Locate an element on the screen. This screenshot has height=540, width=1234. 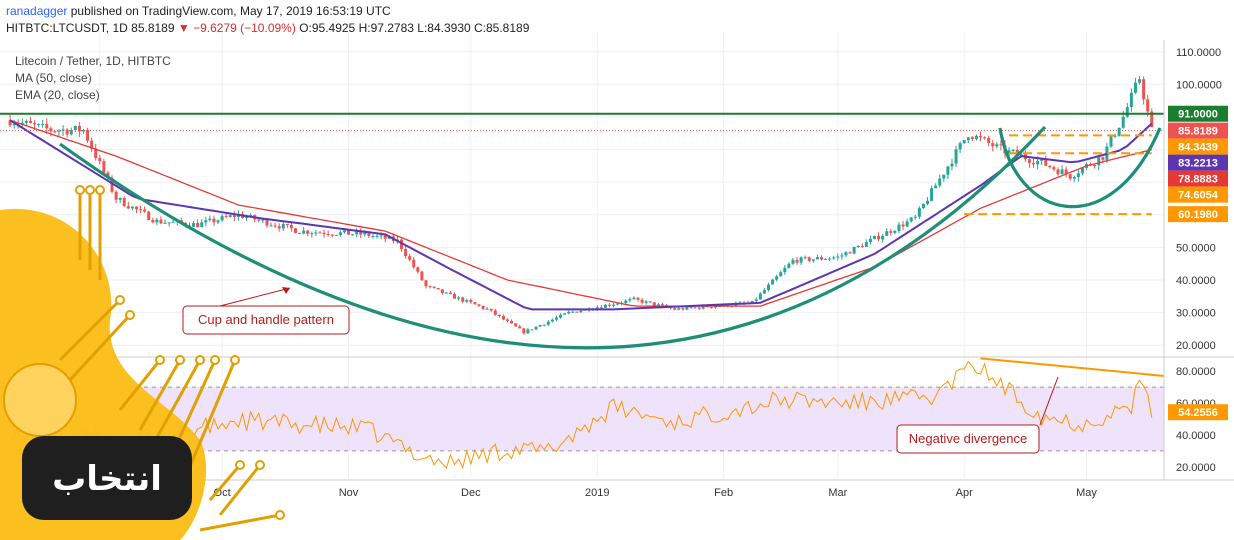
price-tick-label: 50.0000 is located at coordinates (1196, 248).